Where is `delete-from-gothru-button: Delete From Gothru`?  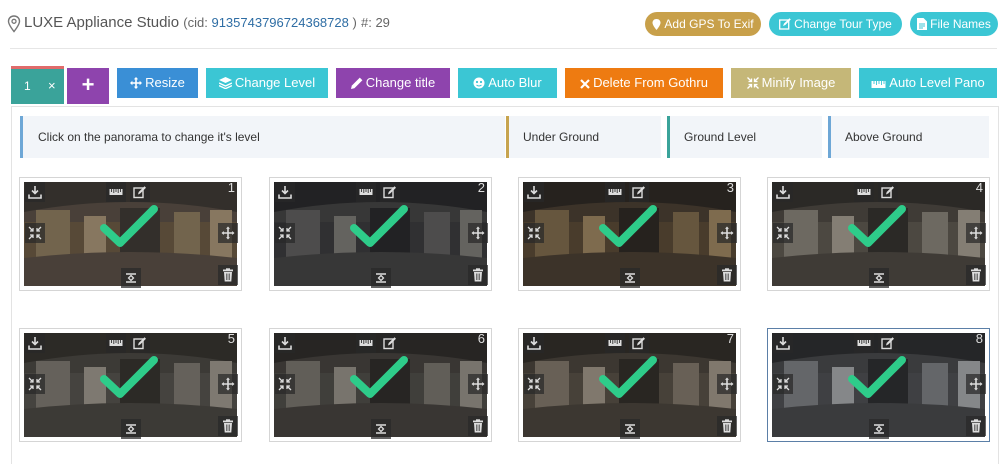 delete-from-gothru-button: Delete From Gothru is located at coordinates (644, 83).